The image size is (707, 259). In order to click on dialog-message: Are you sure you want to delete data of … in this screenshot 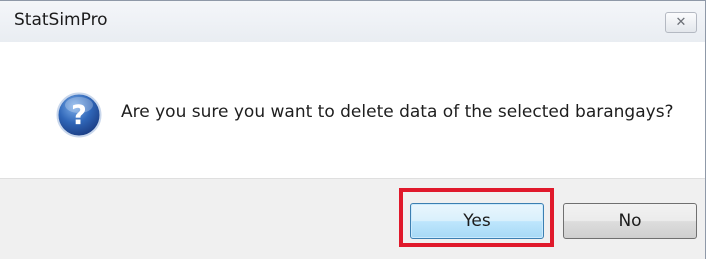, I will do `click(397, 112)`.